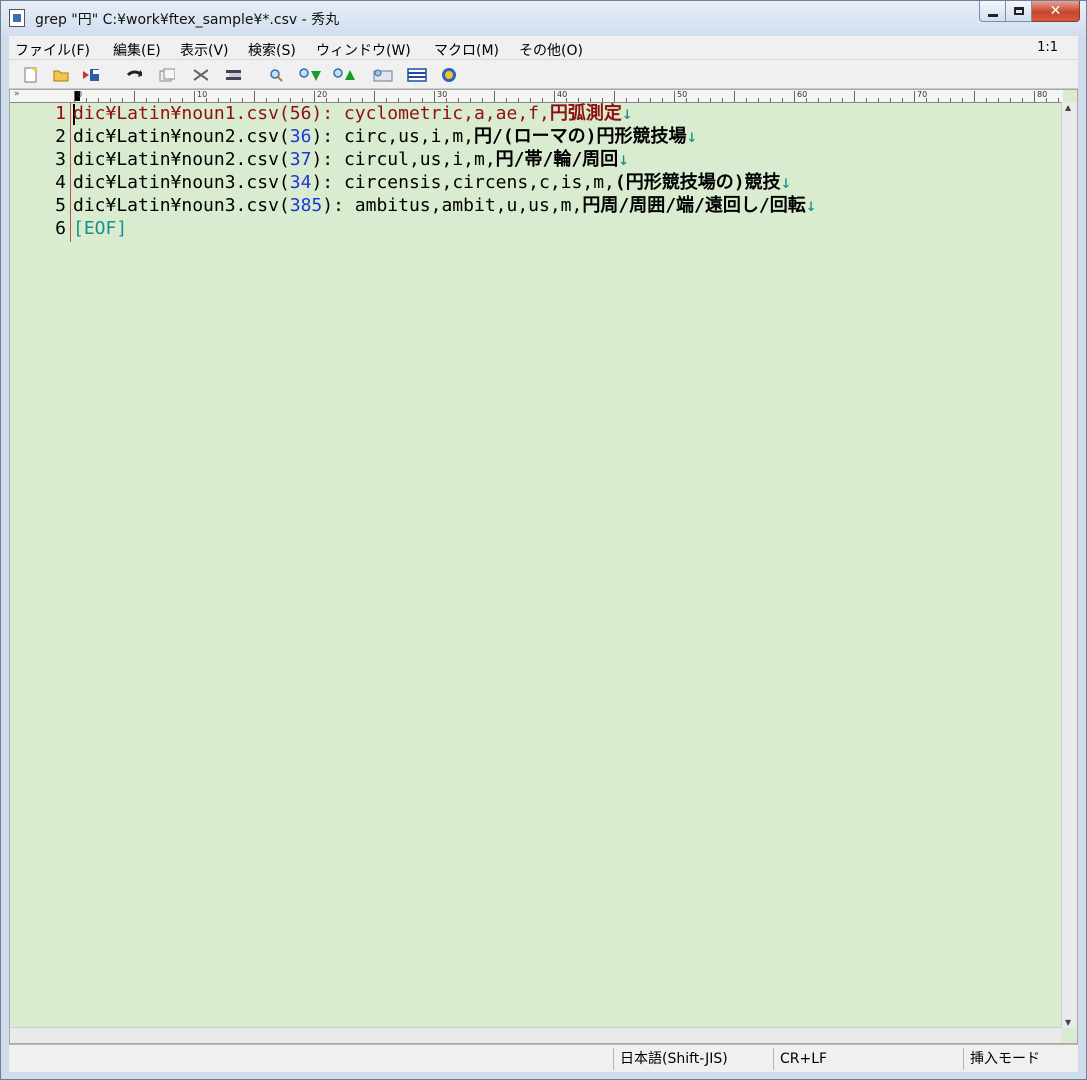  I want to click on menu-view: 表示(V), so click(204, 50).